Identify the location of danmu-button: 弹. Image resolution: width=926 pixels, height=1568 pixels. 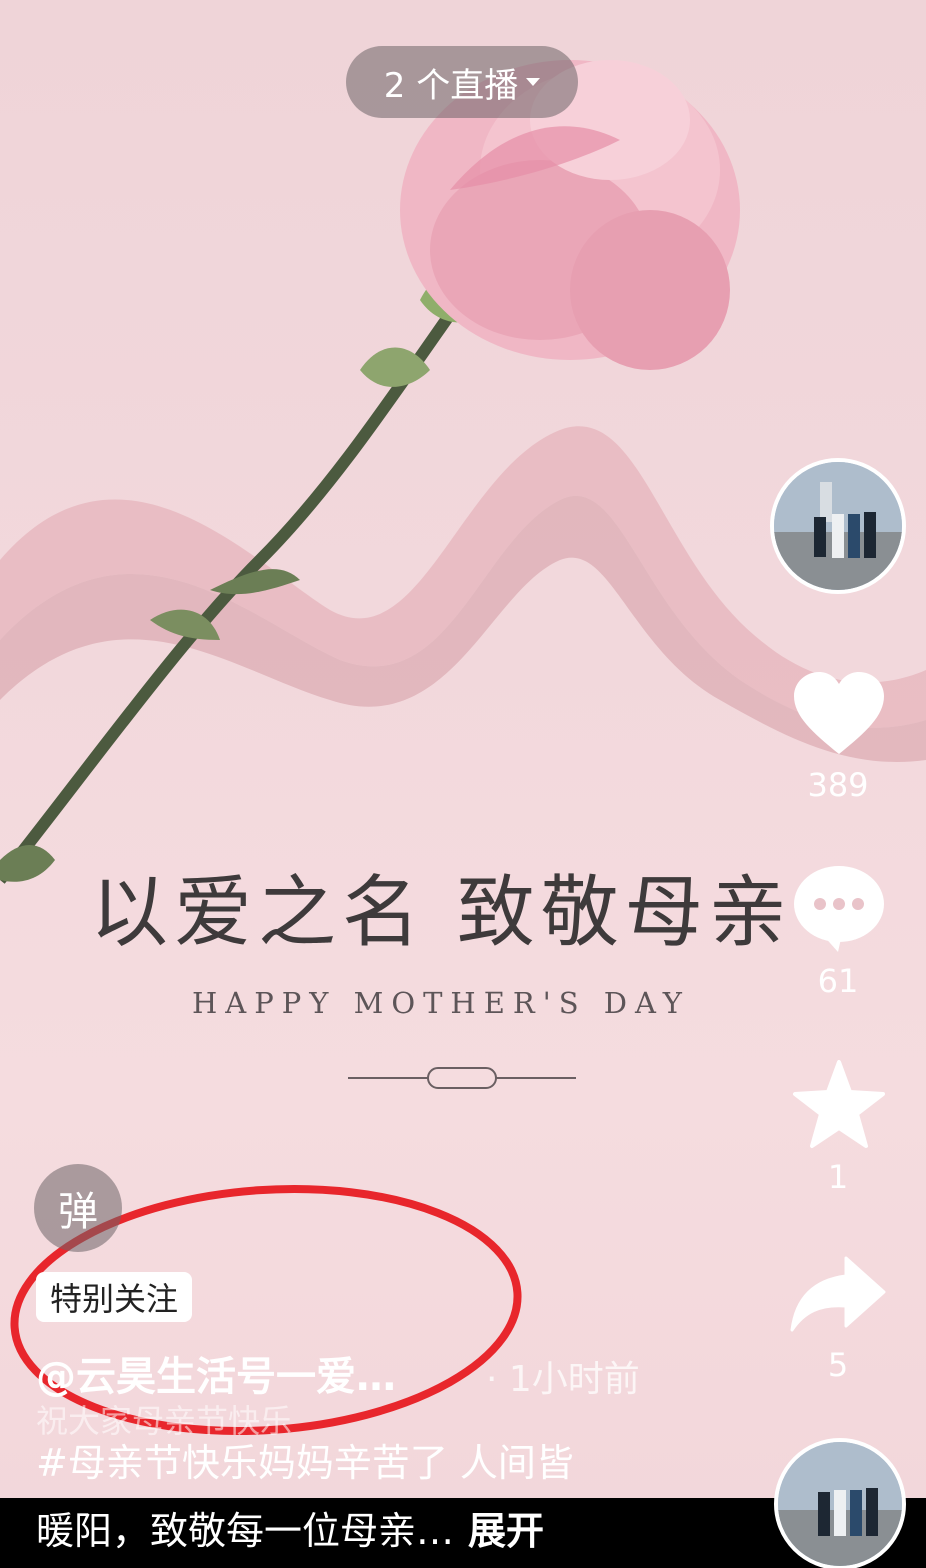
(78, 1208).